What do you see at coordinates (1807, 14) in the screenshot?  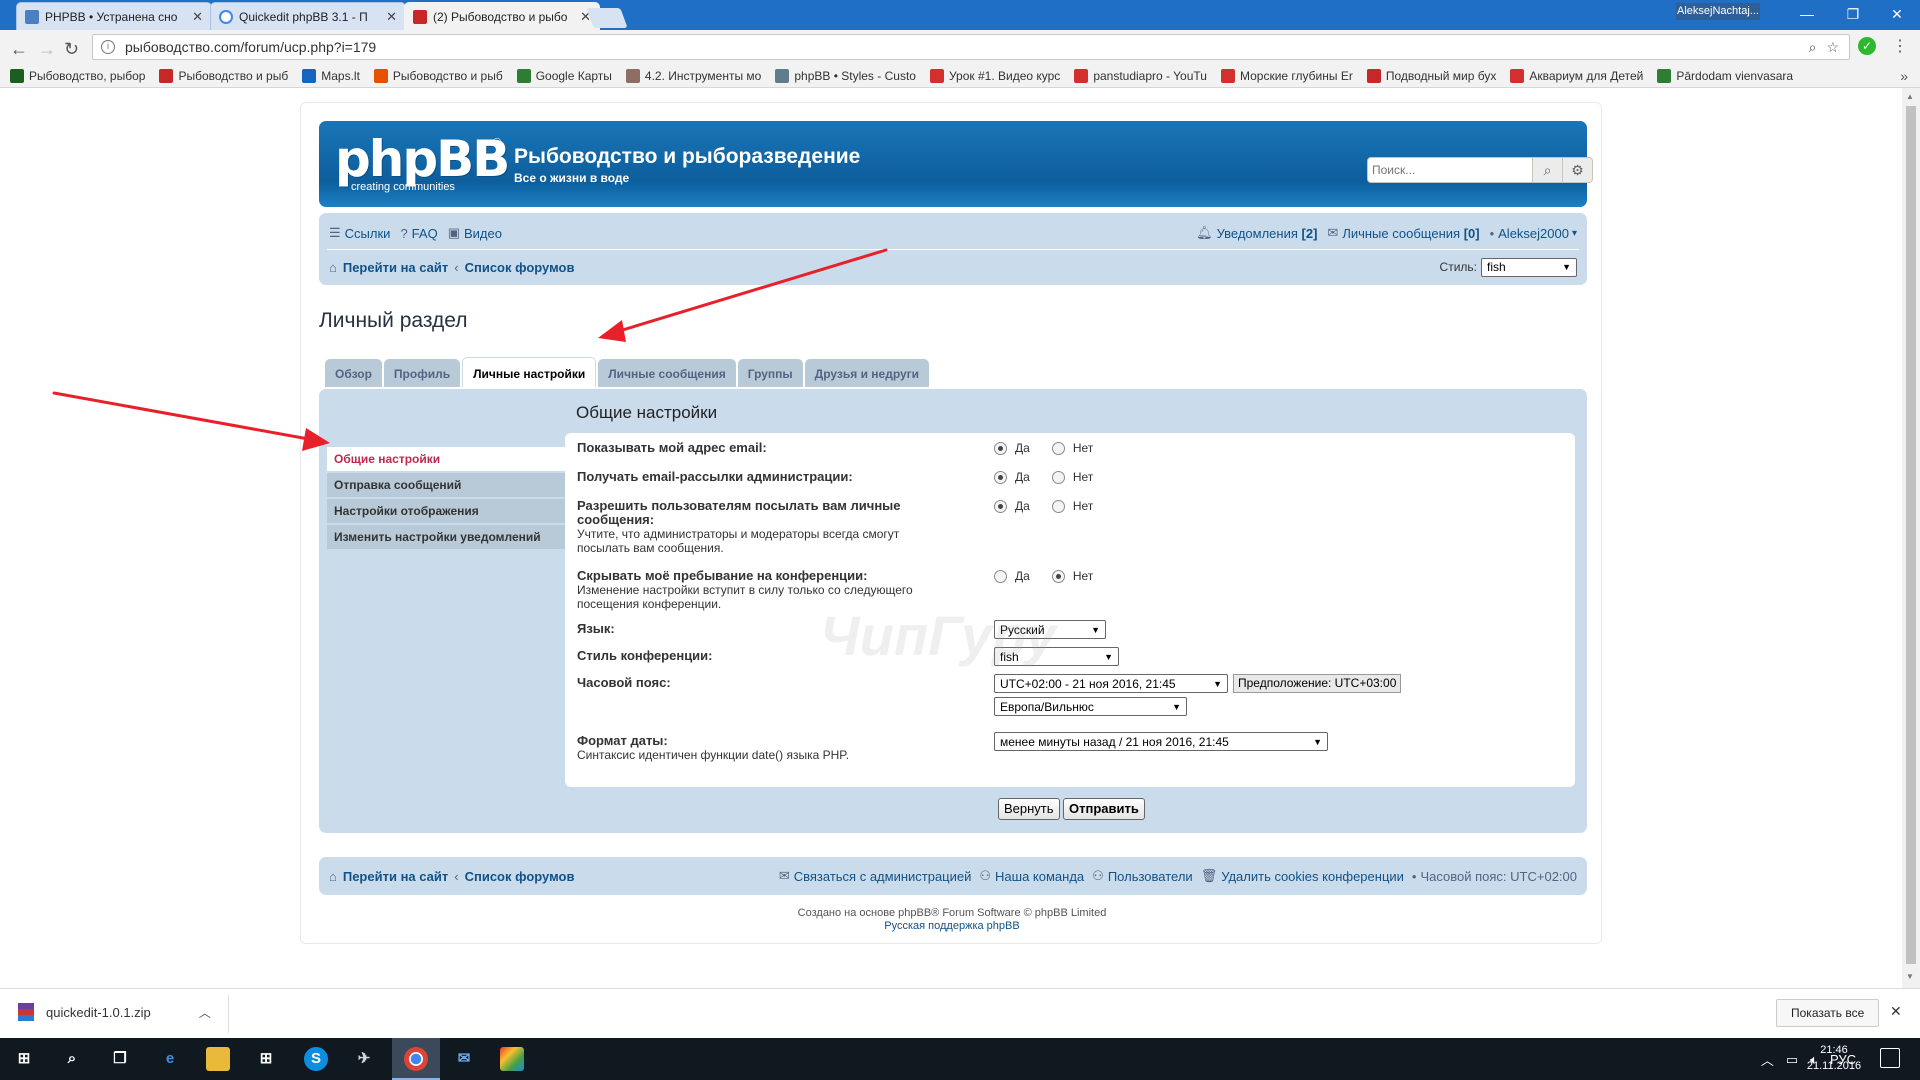 I see `minimize-icon: —` at bounding box center [1807, 14].